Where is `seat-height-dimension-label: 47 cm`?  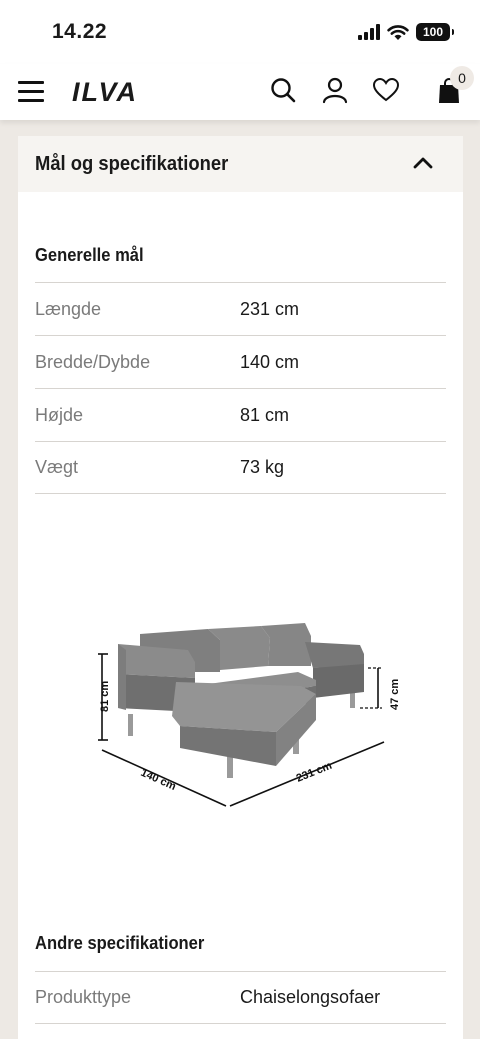
seat-height-dimension-label: 47 cm is located at coordinates (393, 694).